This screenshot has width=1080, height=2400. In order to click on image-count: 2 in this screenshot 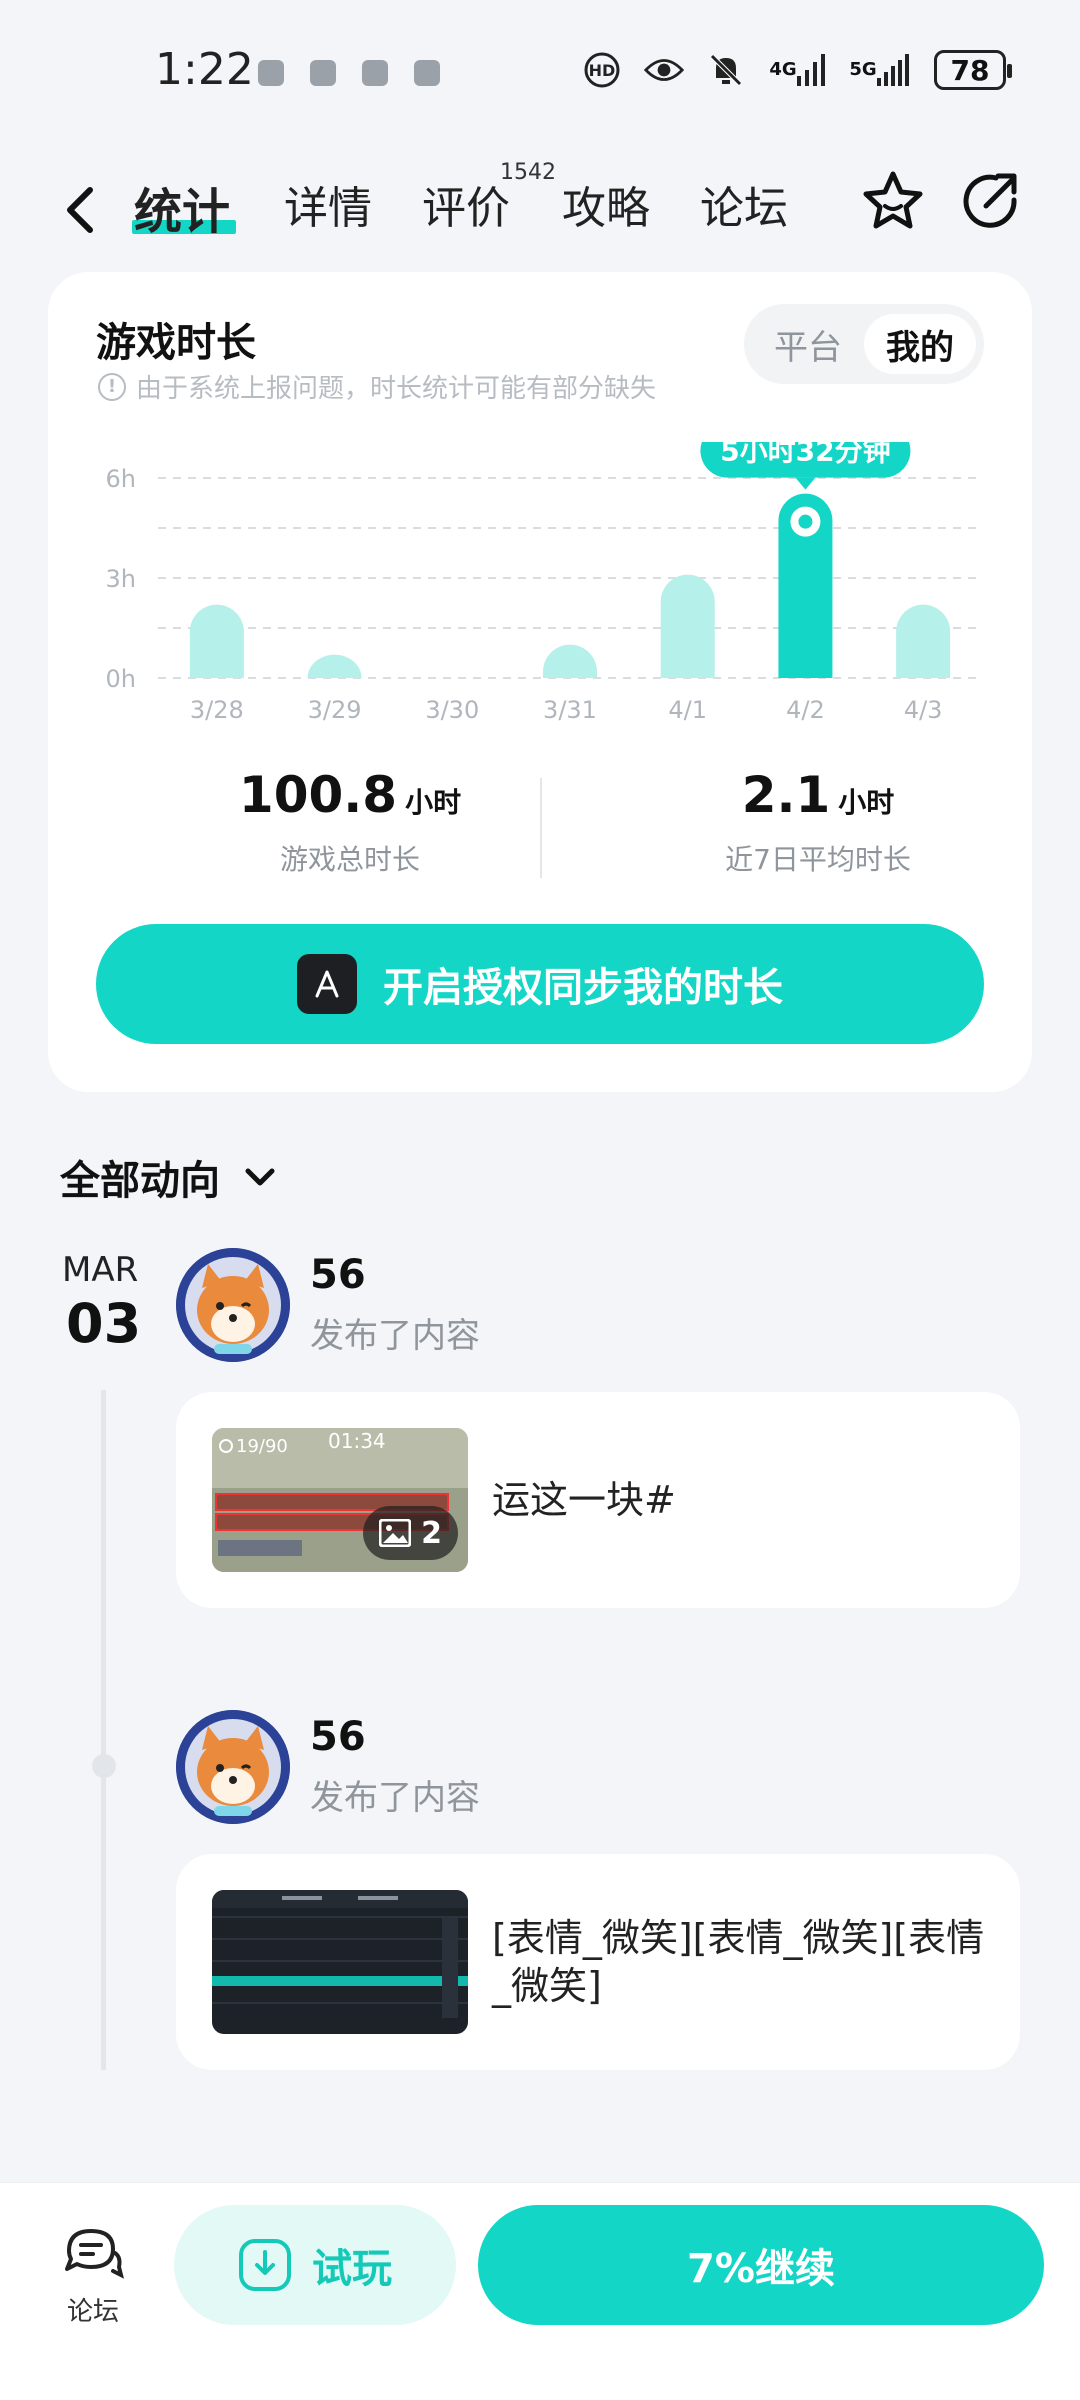, I will do `click(431, 1533)`.